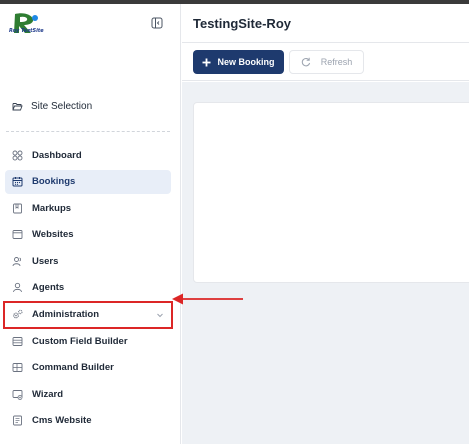 This screenshot has width=469, height=444. Describe the element at coordinates (52, 208) in the screenshot. I see `sidebar-item-label: Markups` at that location.